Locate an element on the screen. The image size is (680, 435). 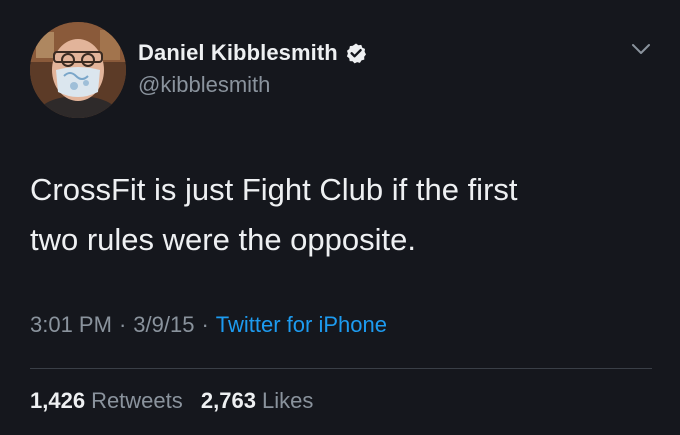
likes-count: 2,763 is located at coordinates (228, 400).